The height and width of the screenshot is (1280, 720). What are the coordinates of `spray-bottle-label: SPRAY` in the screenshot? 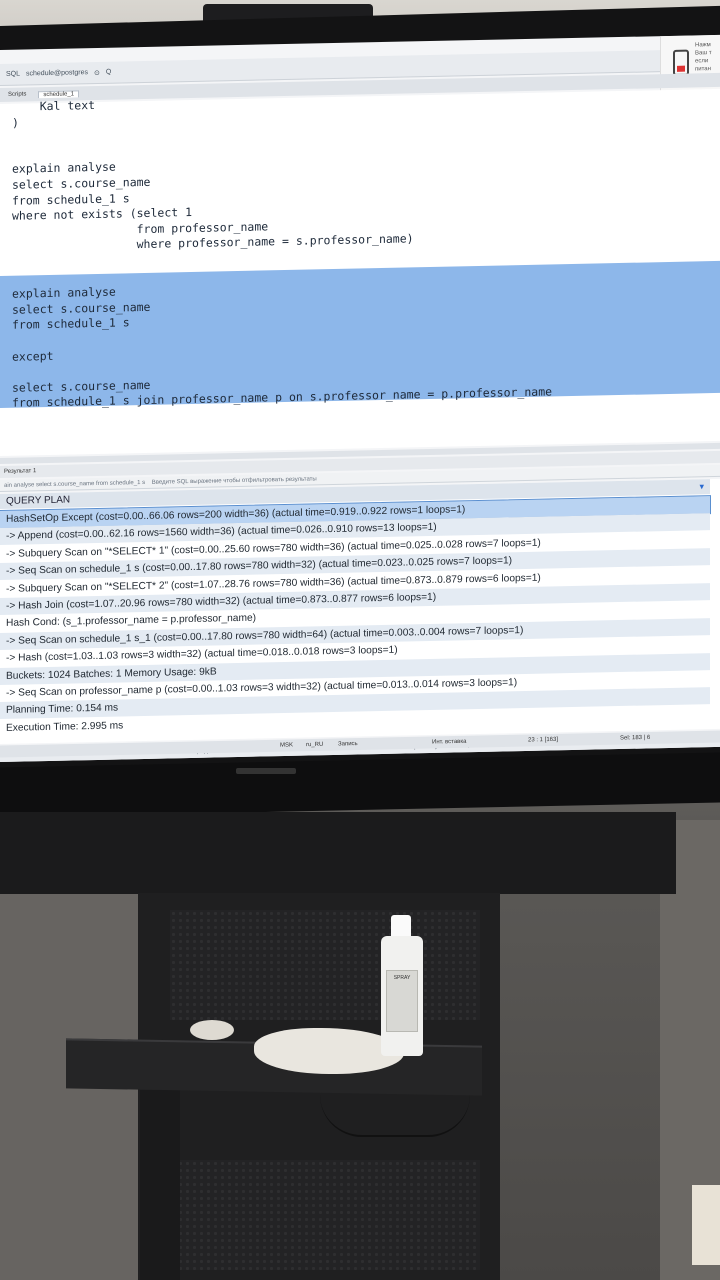 It's located at (402, 1001).